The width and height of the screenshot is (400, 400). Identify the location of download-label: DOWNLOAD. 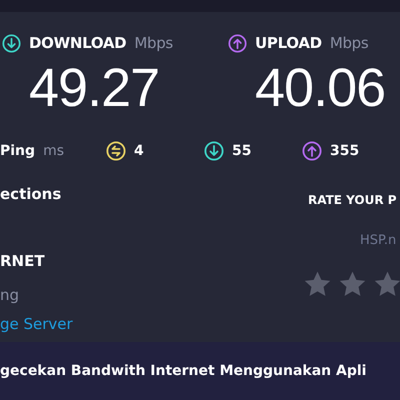
(77, 43).